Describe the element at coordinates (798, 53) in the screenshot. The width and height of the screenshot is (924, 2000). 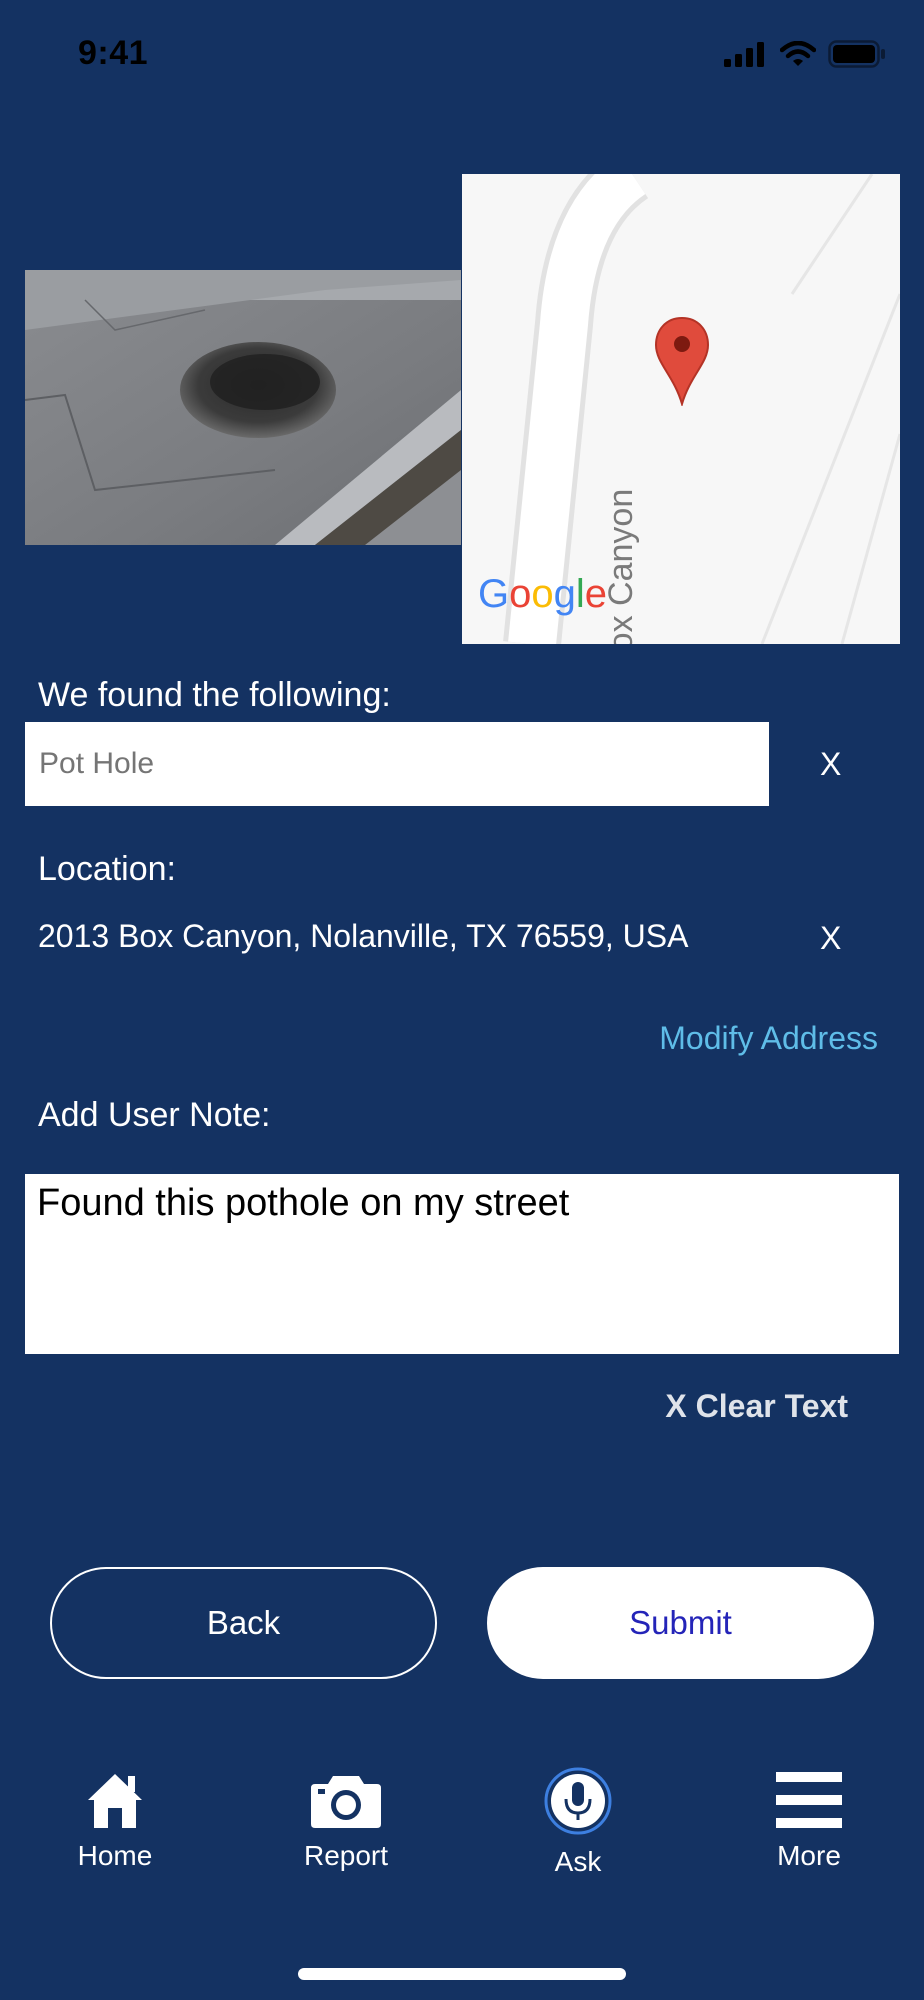
I see `wifi-icon` at that location.